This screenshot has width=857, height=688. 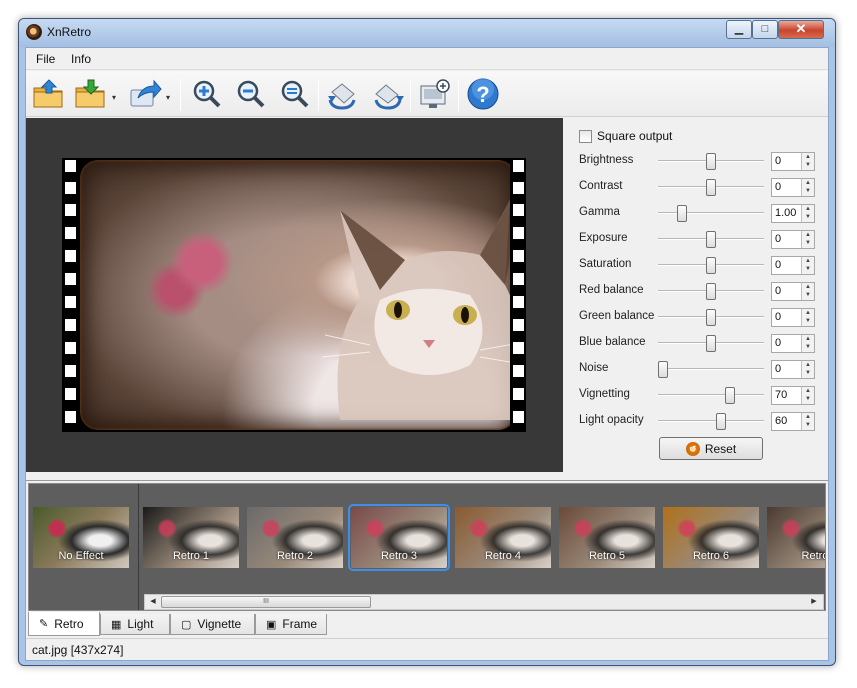 What do you see at coordinates (45, 59) in the screenshot?
I see `menu-file: File` at bounding box center [45, 59].